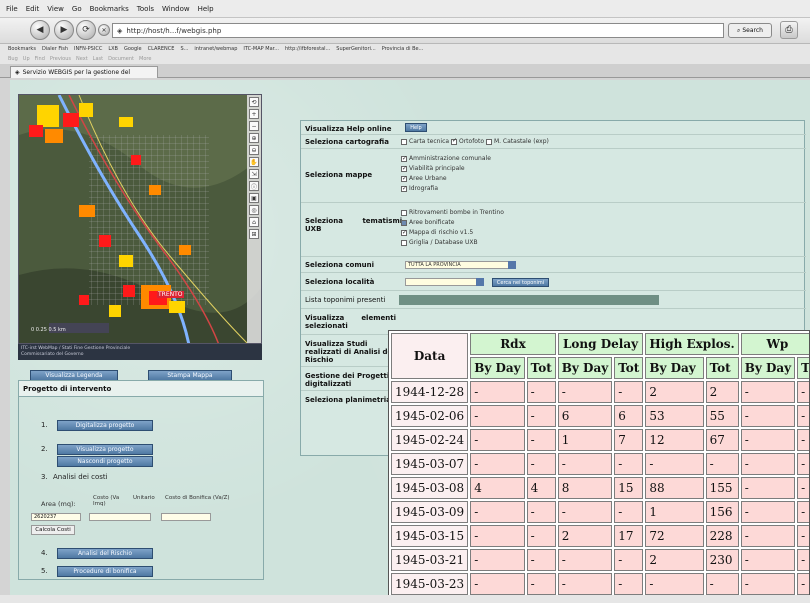 The width and height of the screenshot is (810, 603). I want to click on visualizza-progetto-button: Visualizza progetto, so click(105, 449).